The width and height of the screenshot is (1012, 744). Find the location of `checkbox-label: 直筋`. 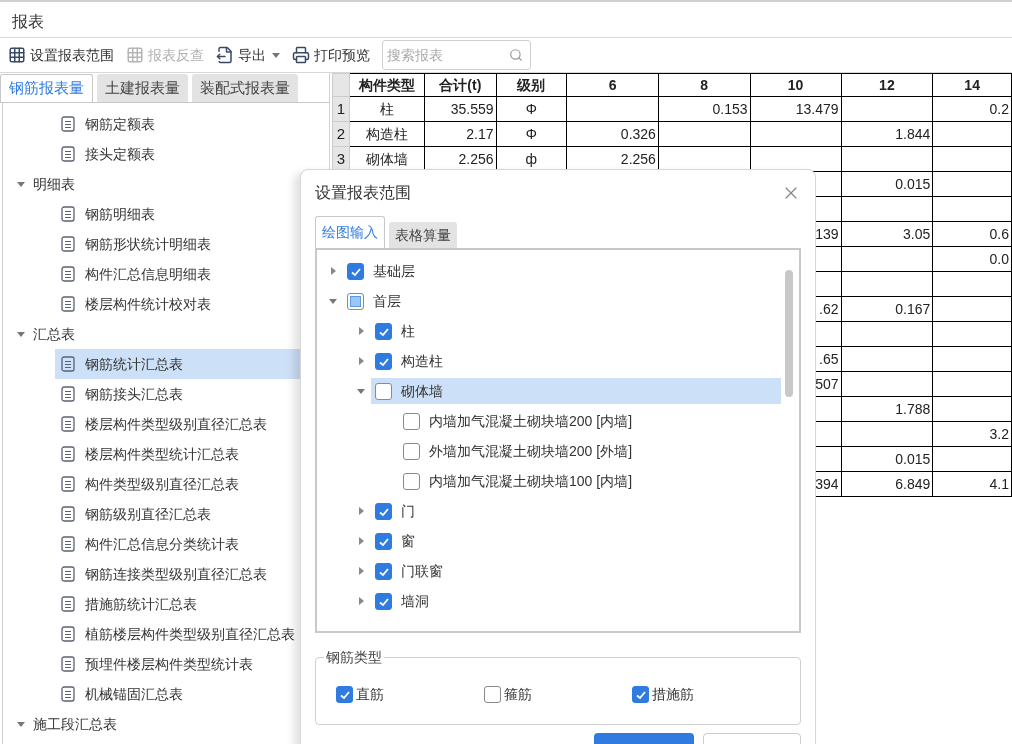

checkbox-label: 直筋 is located at coordinates (370, 694).